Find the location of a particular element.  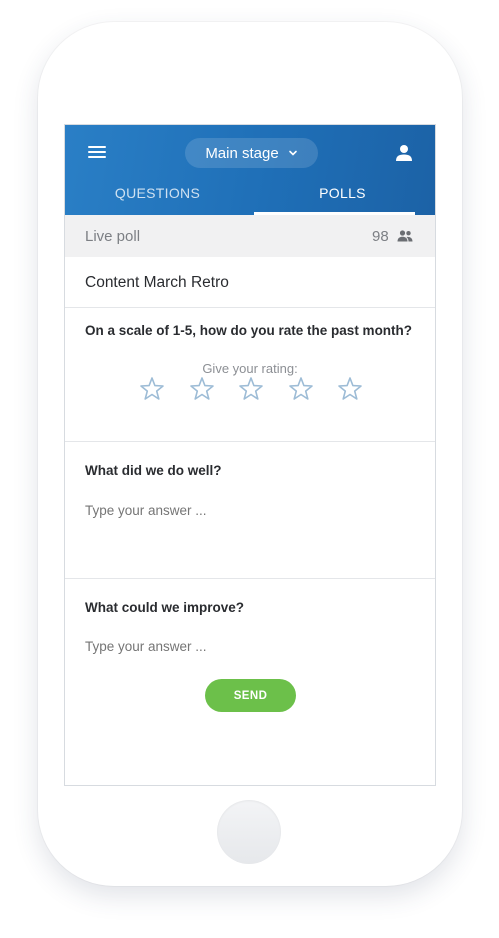

answer-input-well is located at coordinates (245, 510).